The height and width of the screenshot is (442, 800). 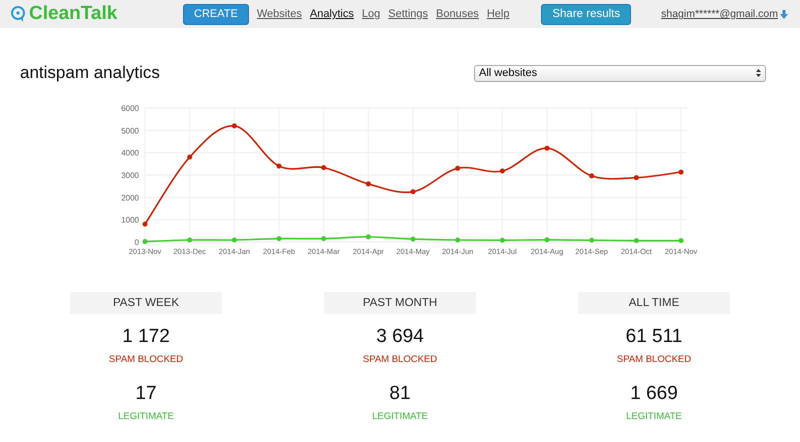 What do you see at coordinates (408, 14) in the screenshot?
I see `nav-link: Settings` at bounding box center [408, 14].